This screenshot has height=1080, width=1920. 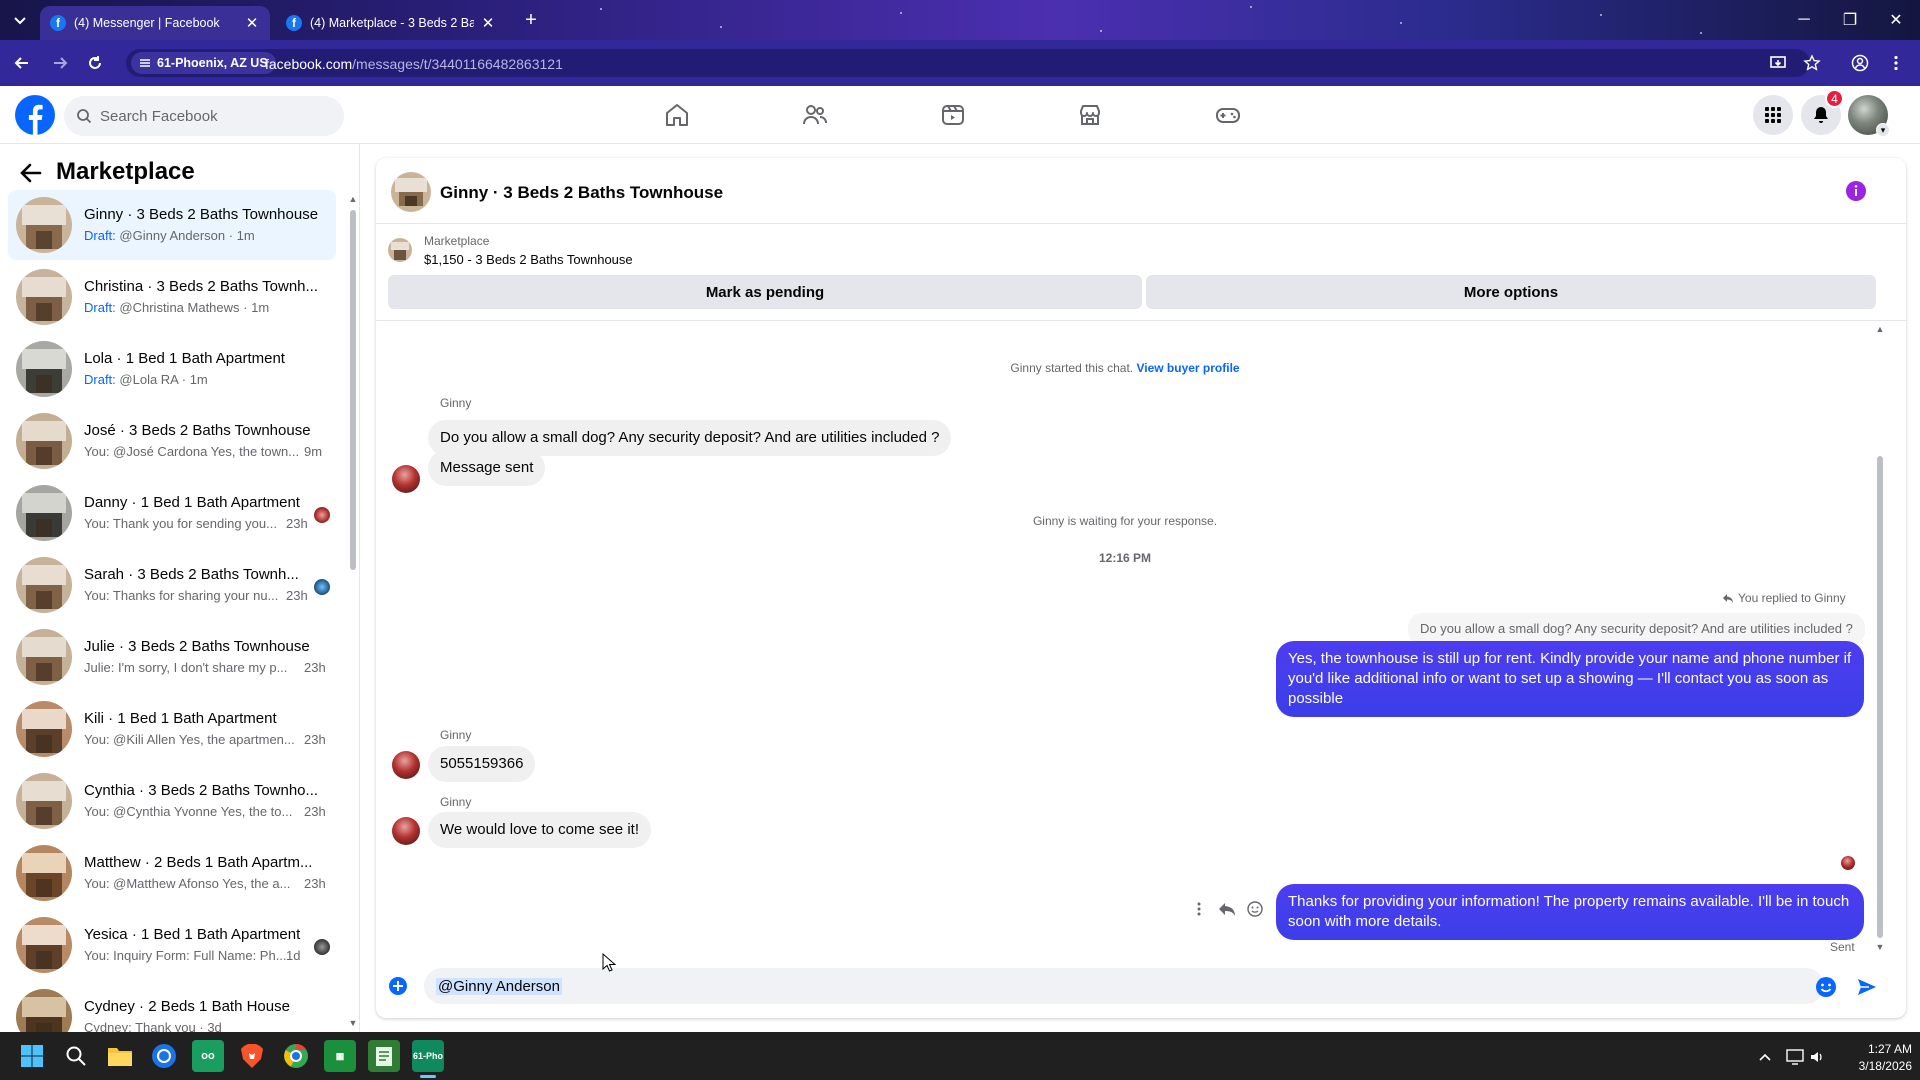 I want to click on incoming-message: Message sent, so click(x=487, y=468).